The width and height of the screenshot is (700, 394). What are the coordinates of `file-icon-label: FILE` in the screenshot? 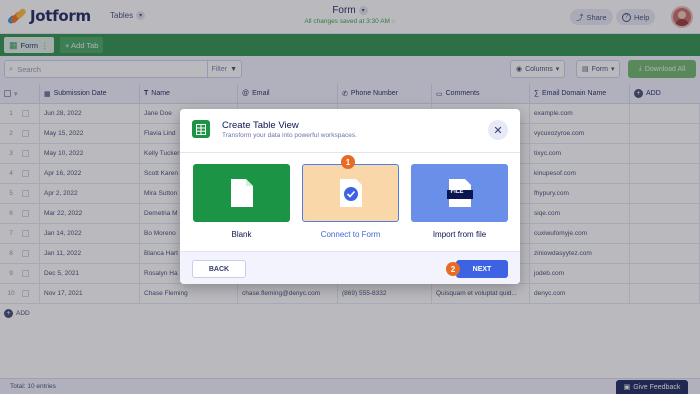 It's located at (457, 192).